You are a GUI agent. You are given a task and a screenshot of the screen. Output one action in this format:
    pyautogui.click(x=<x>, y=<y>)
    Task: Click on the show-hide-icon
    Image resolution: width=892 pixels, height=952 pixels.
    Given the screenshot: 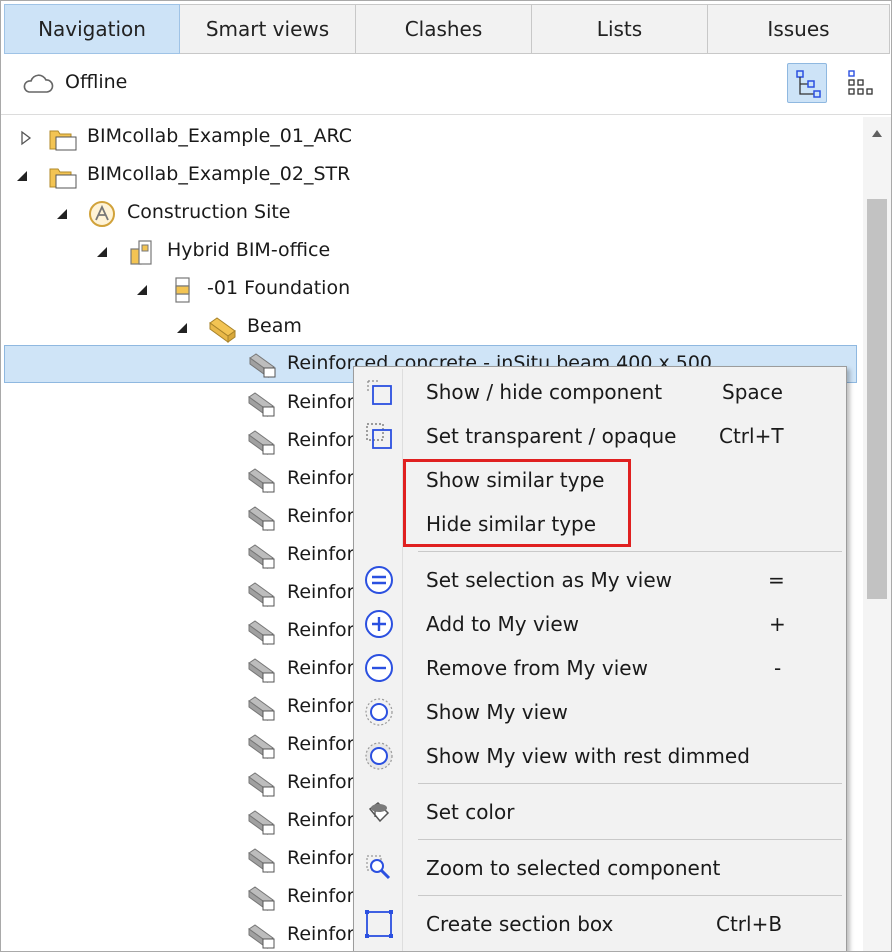 What is the action you would take?
    pyautogui.click(x=379, y=392)
    